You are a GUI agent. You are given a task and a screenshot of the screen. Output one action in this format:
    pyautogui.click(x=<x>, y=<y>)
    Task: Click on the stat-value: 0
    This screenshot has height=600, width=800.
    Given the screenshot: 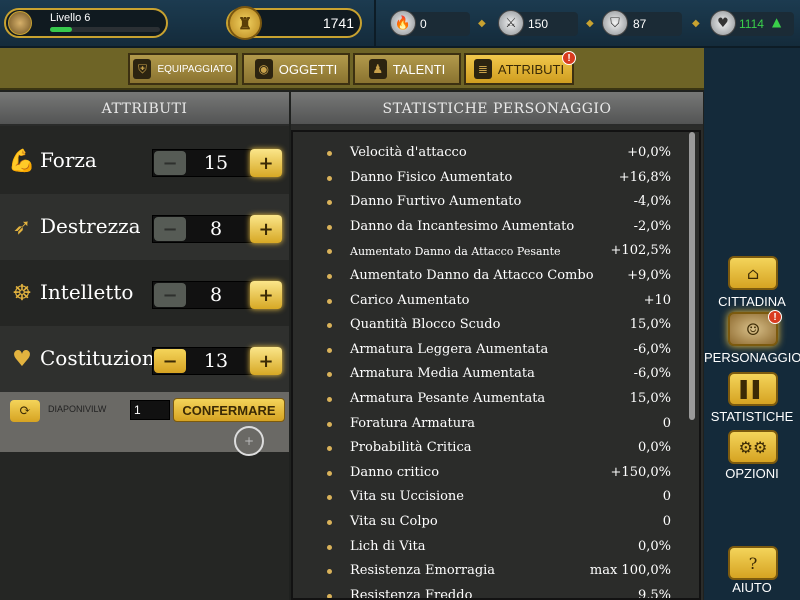 What is the action you would take?
    pyautogui.click(x=666, y=497)
    